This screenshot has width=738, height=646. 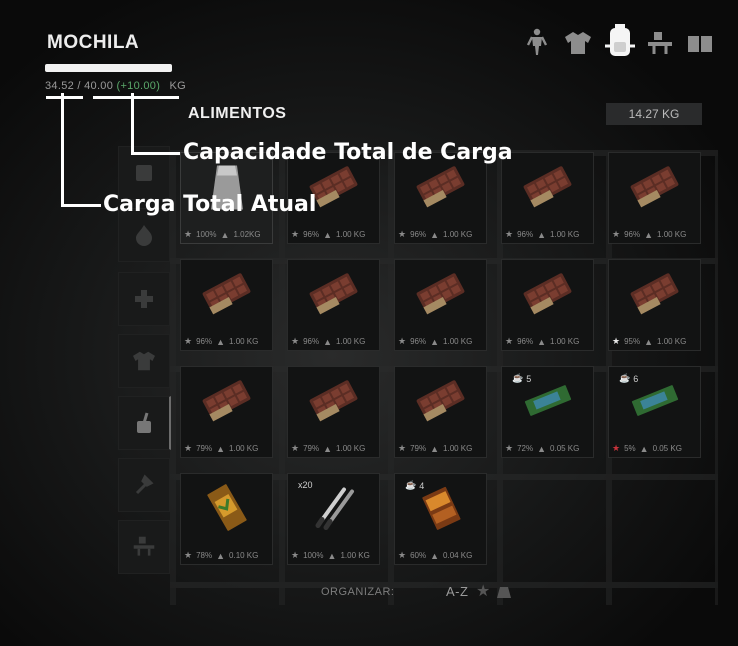 I want to click on sidebar-tab-tools, so click(x=144, y=485).